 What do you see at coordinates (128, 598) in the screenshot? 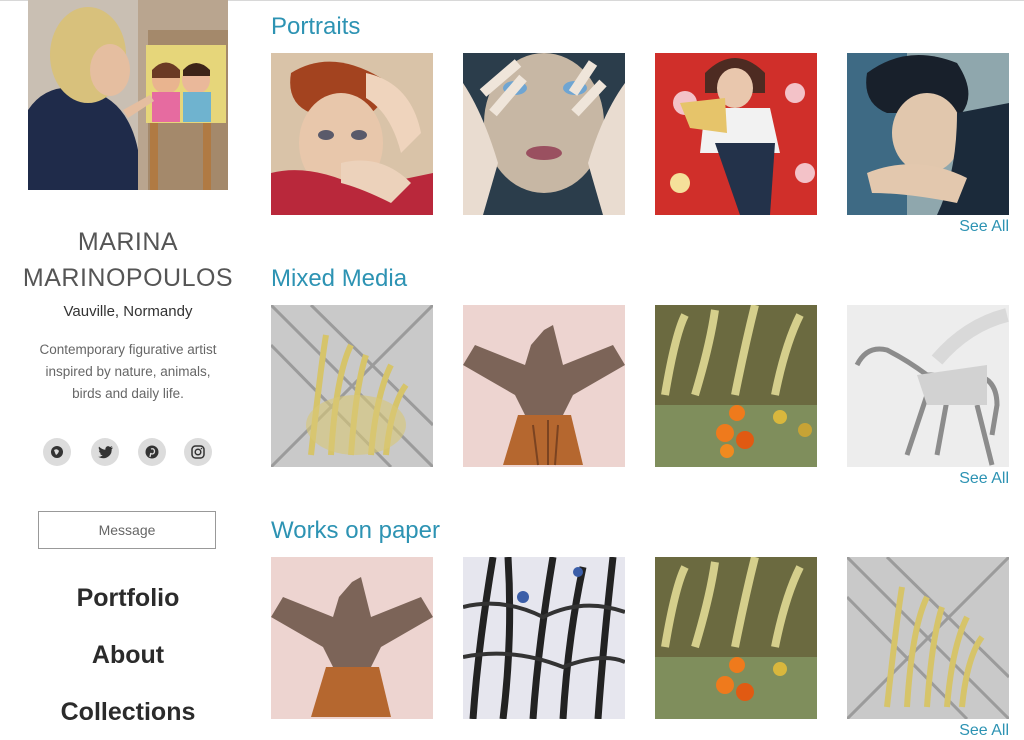
I see `nav-portfolio: Portfolio` at bounding box center [128, 598].